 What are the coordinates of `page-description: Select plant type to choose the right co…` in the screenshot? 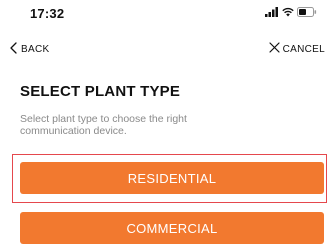 It's located at (103, 125).